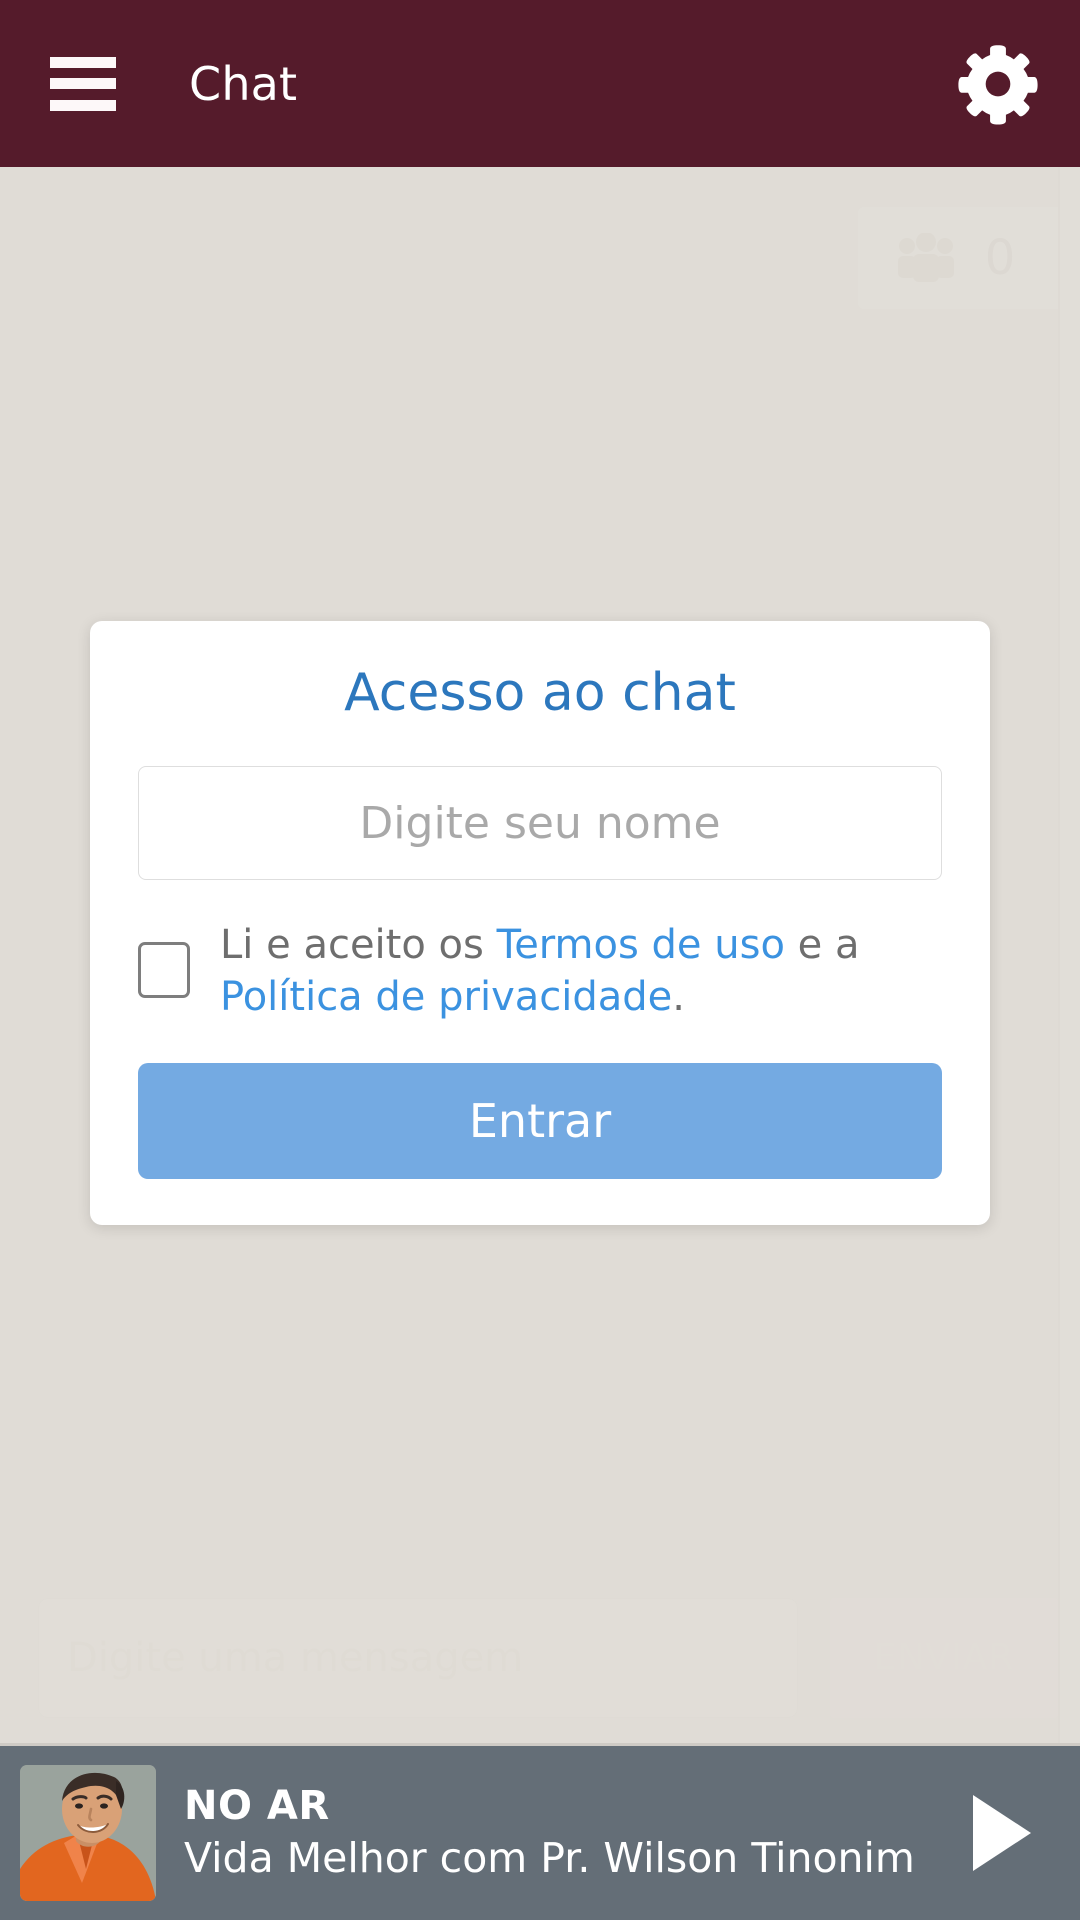 The width and height of the screenshot is (1080, 1920). Describe the element at coordinates (164, 970) in the screenshot. I see `terms-checkbox` at that location.